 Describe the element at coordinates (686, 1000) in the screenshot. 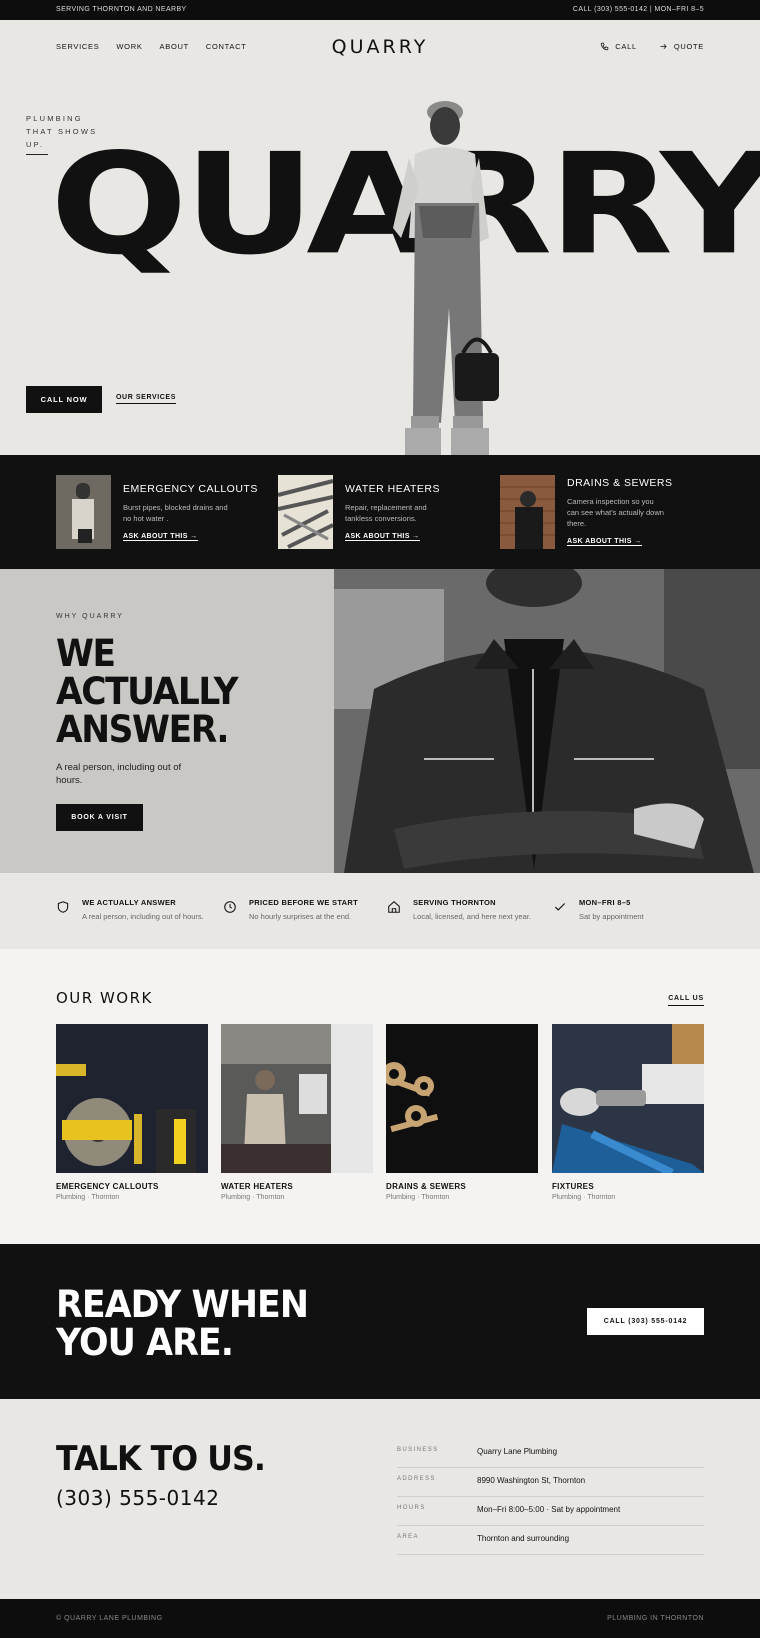

I see `call-us-link: CALL US` at that location.